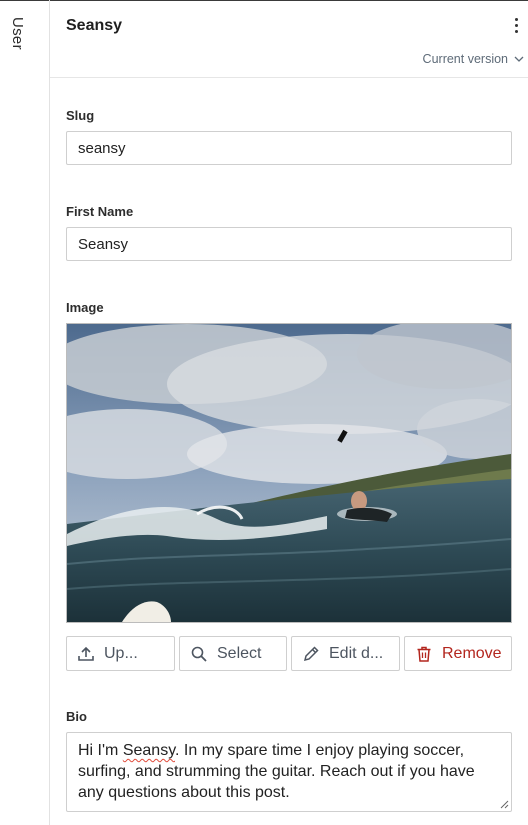 This screenshot has width=528, height=825. What do you see at coordinates (289, 77) in the screenshot?
I see `header-divider` at bounding box center [289, 77].